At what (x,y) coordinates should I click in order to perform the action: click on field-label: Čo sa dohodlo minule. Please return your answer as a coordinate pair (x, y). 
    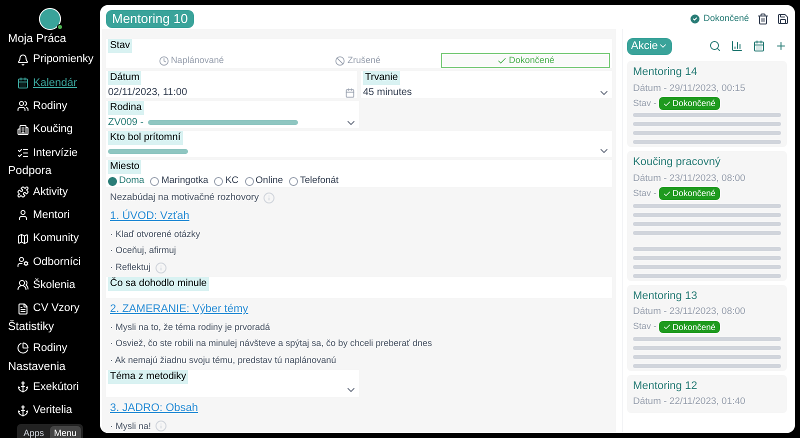
    Looking at the image, I should click on (158, 284).